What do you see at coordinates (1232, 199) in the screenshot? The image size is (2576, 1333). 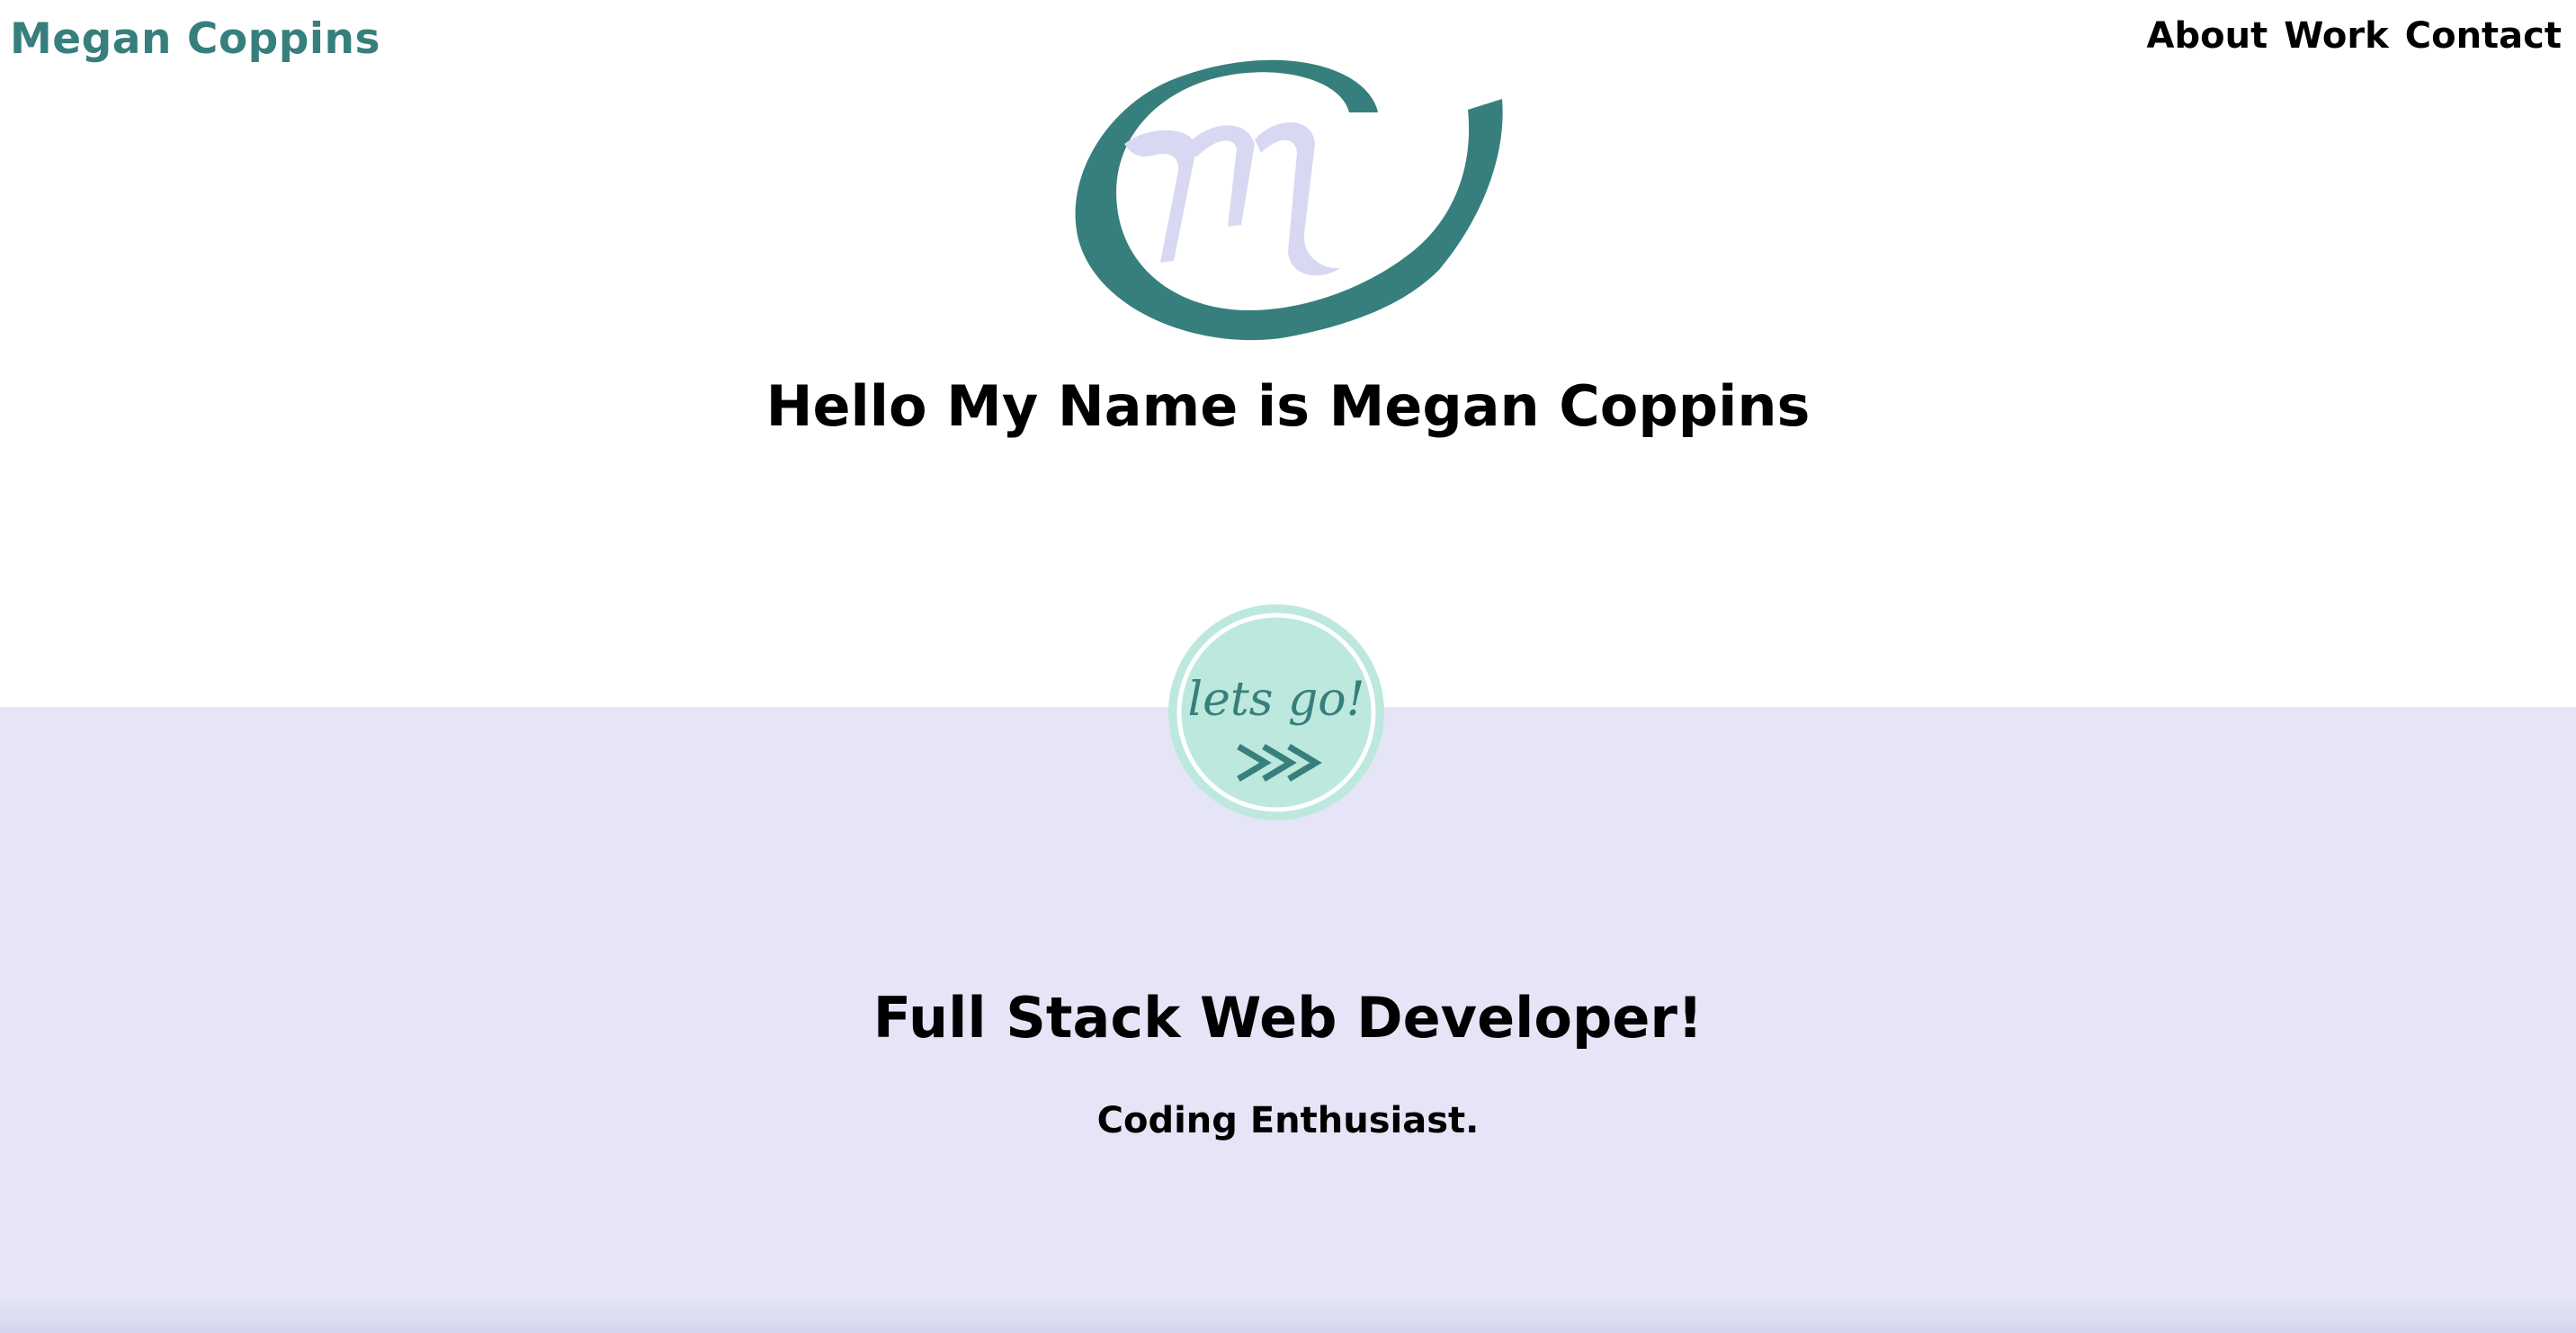 I see `logo-letter-m` at bounding box center [1232, 199].